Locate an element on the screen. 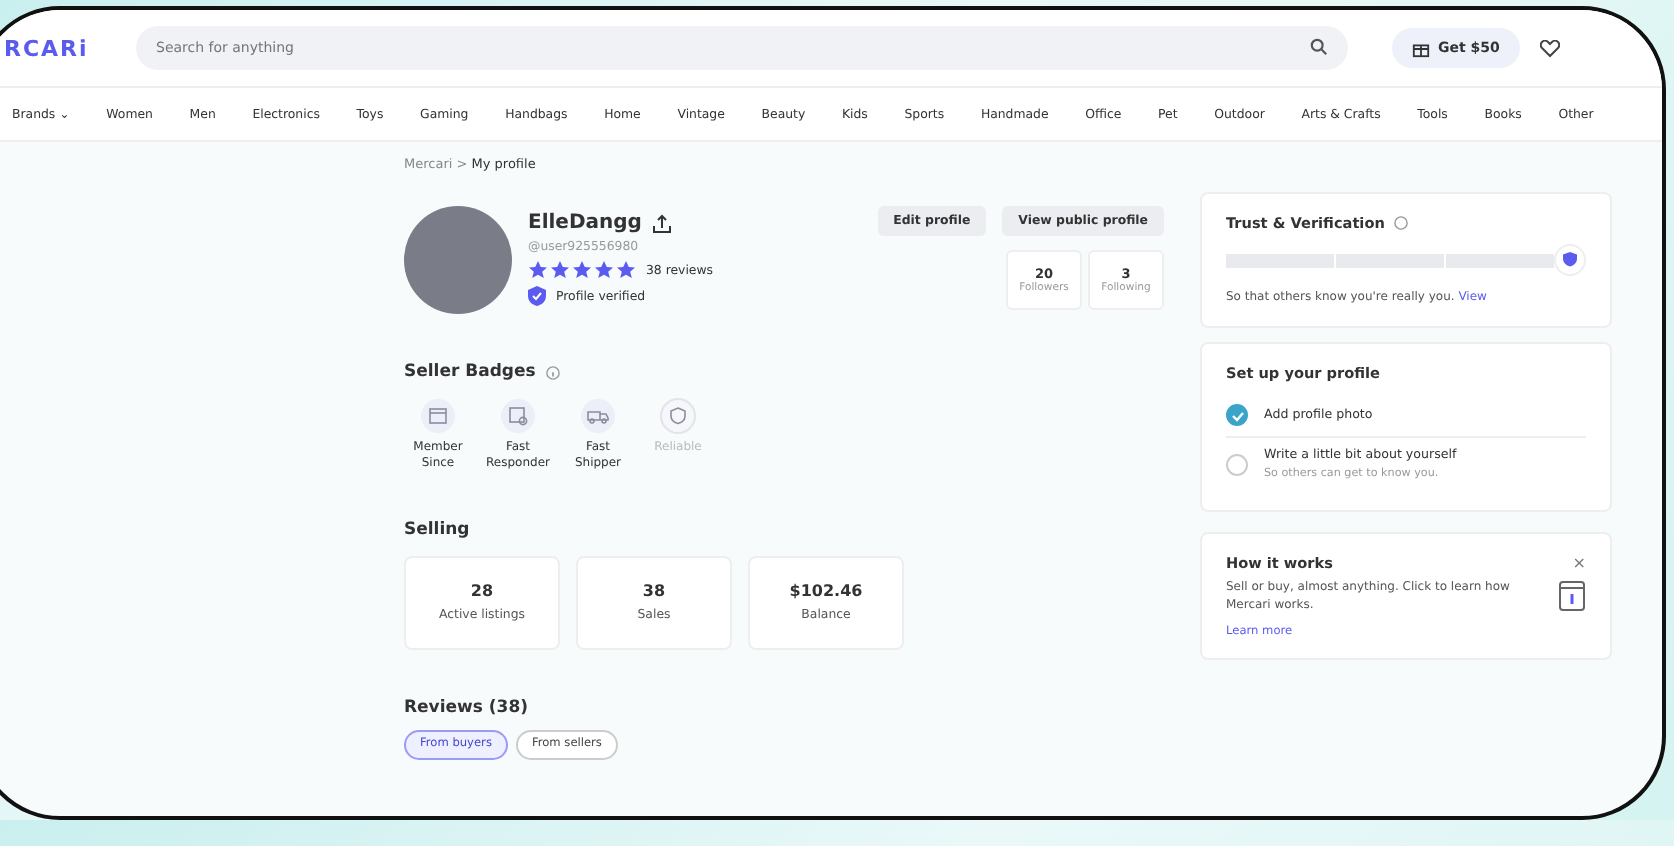 The image size is (1674, 846). heart-icon is located at coordinates (1549, 48).